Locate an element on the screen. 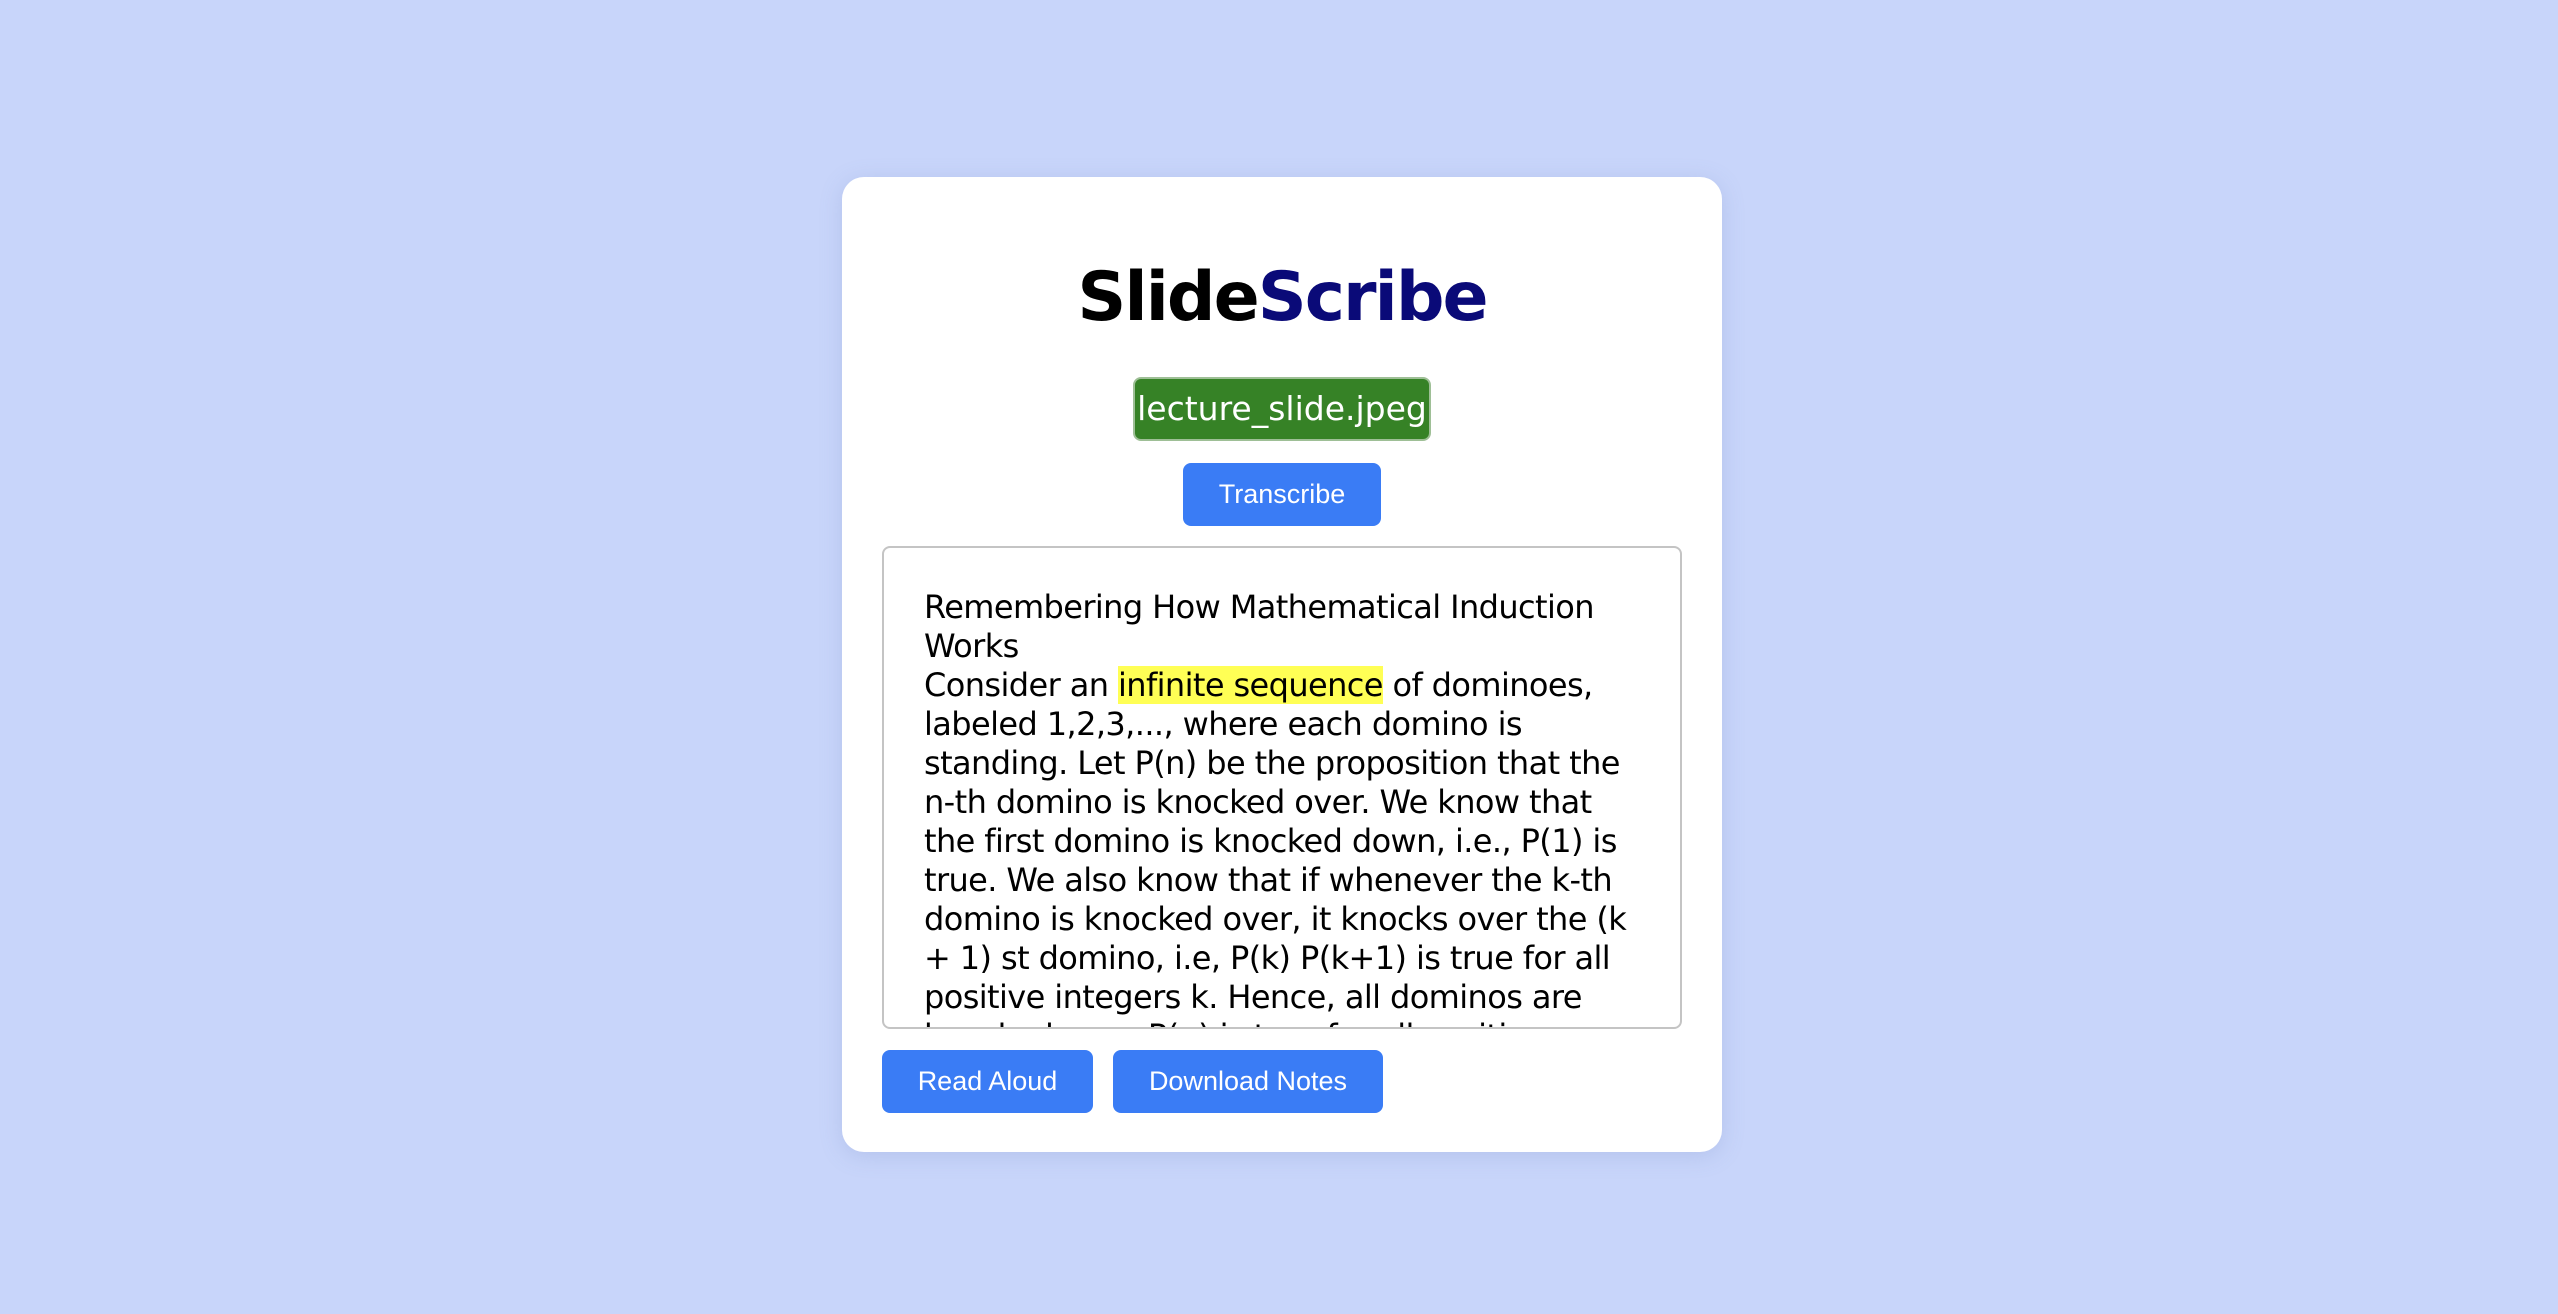 This screenshot has width=2558, height=1314. file-upload-chip: lecture_slide.jpeg is located at coordinates (1282, 409).